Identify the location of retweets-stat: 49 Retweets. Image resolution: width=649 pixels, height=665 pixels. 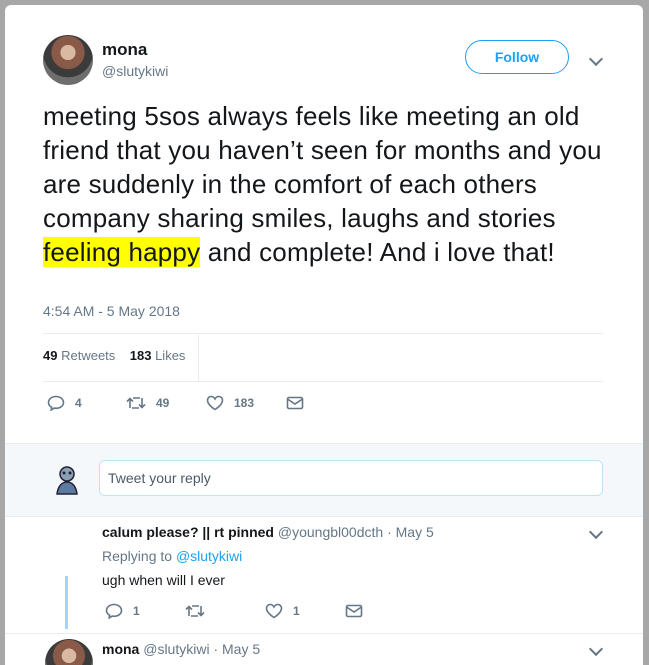
(79, 355).